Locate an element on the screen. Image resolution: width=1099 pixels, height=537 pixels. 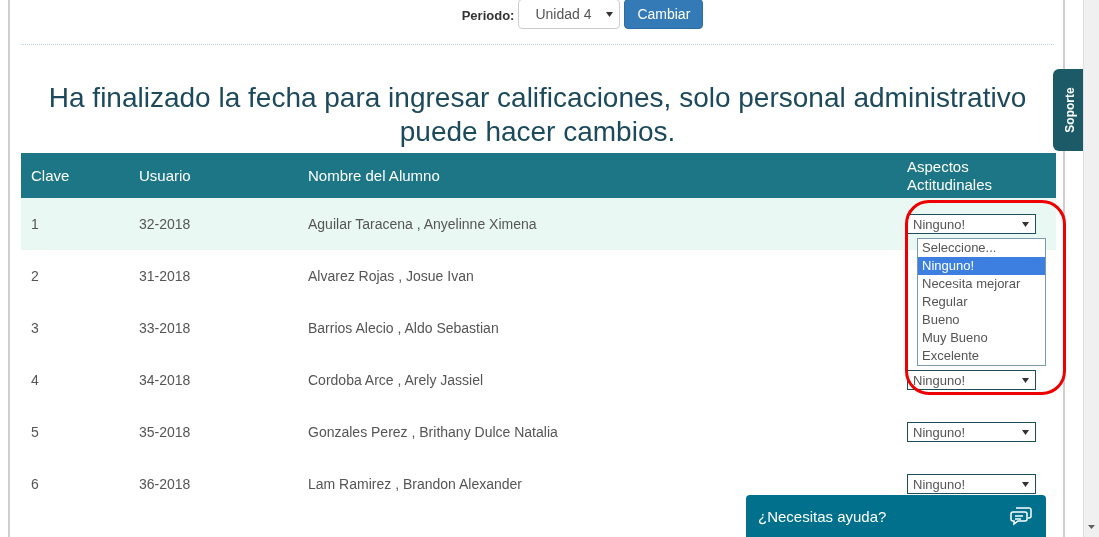
table-cell: 36-2018 is located at coordinates (165, 484).